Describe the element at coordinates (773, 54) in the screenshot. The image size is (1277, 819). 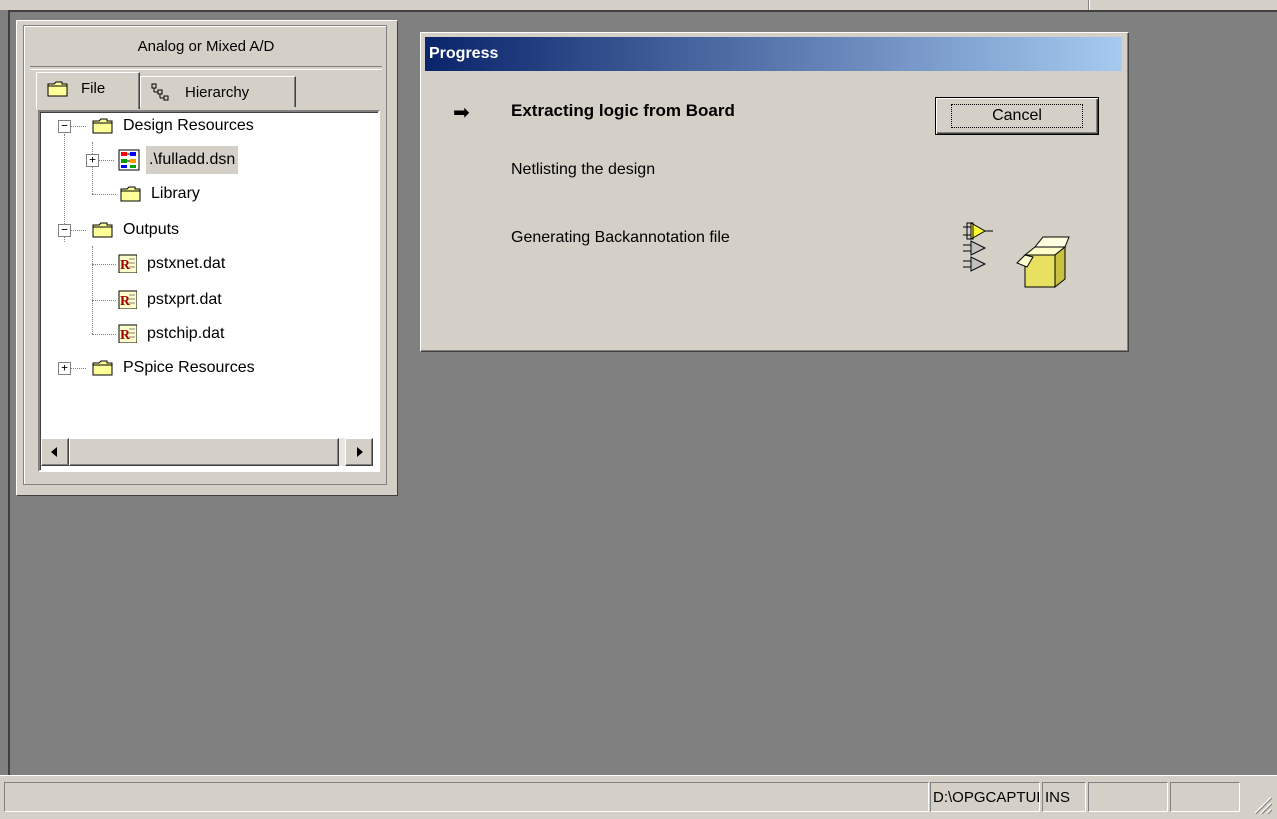
I see `dialog-title-bar: Progress` at that location.